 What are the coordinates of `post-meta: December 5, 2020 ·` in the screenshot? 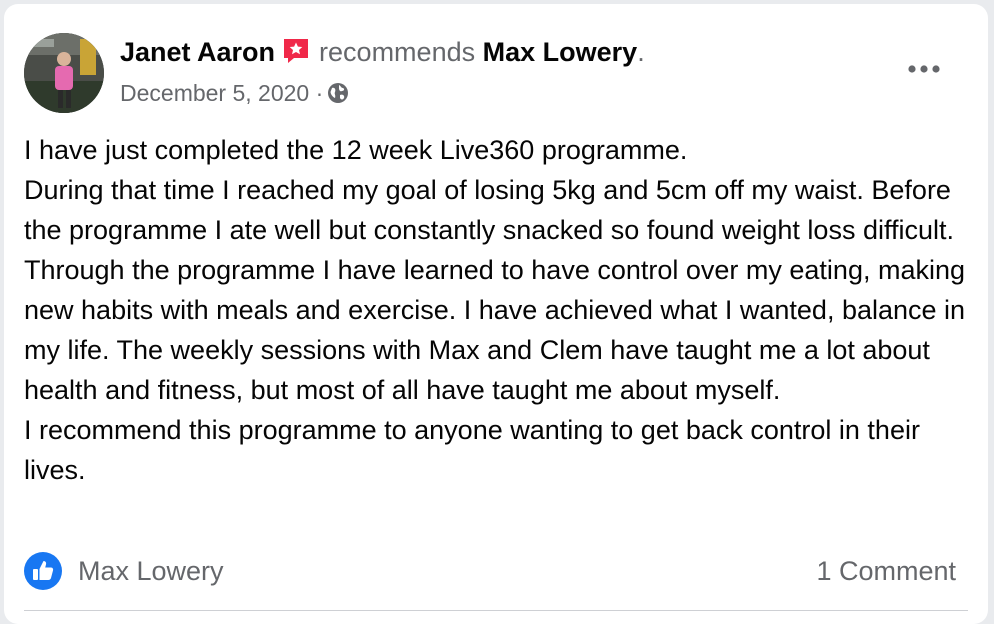 It's located at (234, 93).